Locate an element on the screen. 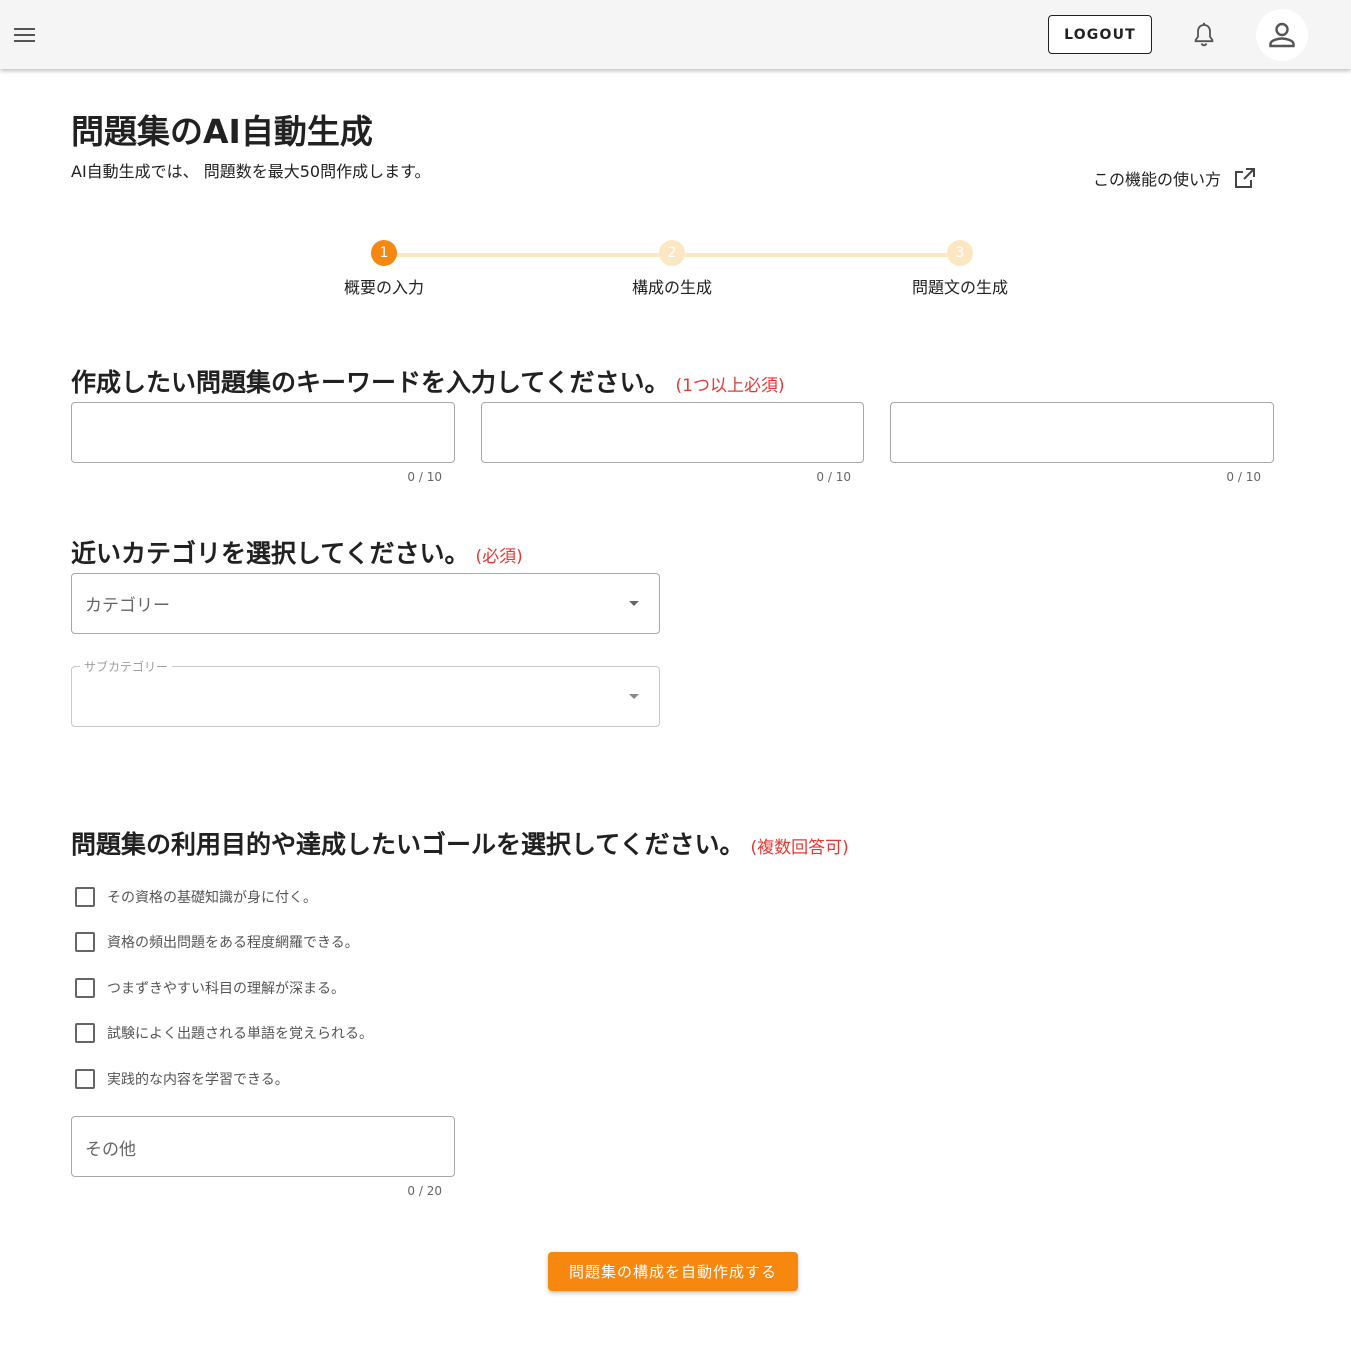 Image resolution: width=1351 pixels, height=1350 pixels. goal-checkbox-2: 資格の頻出問題をある程度網羅できる。 is located at coordinates (215, 942).